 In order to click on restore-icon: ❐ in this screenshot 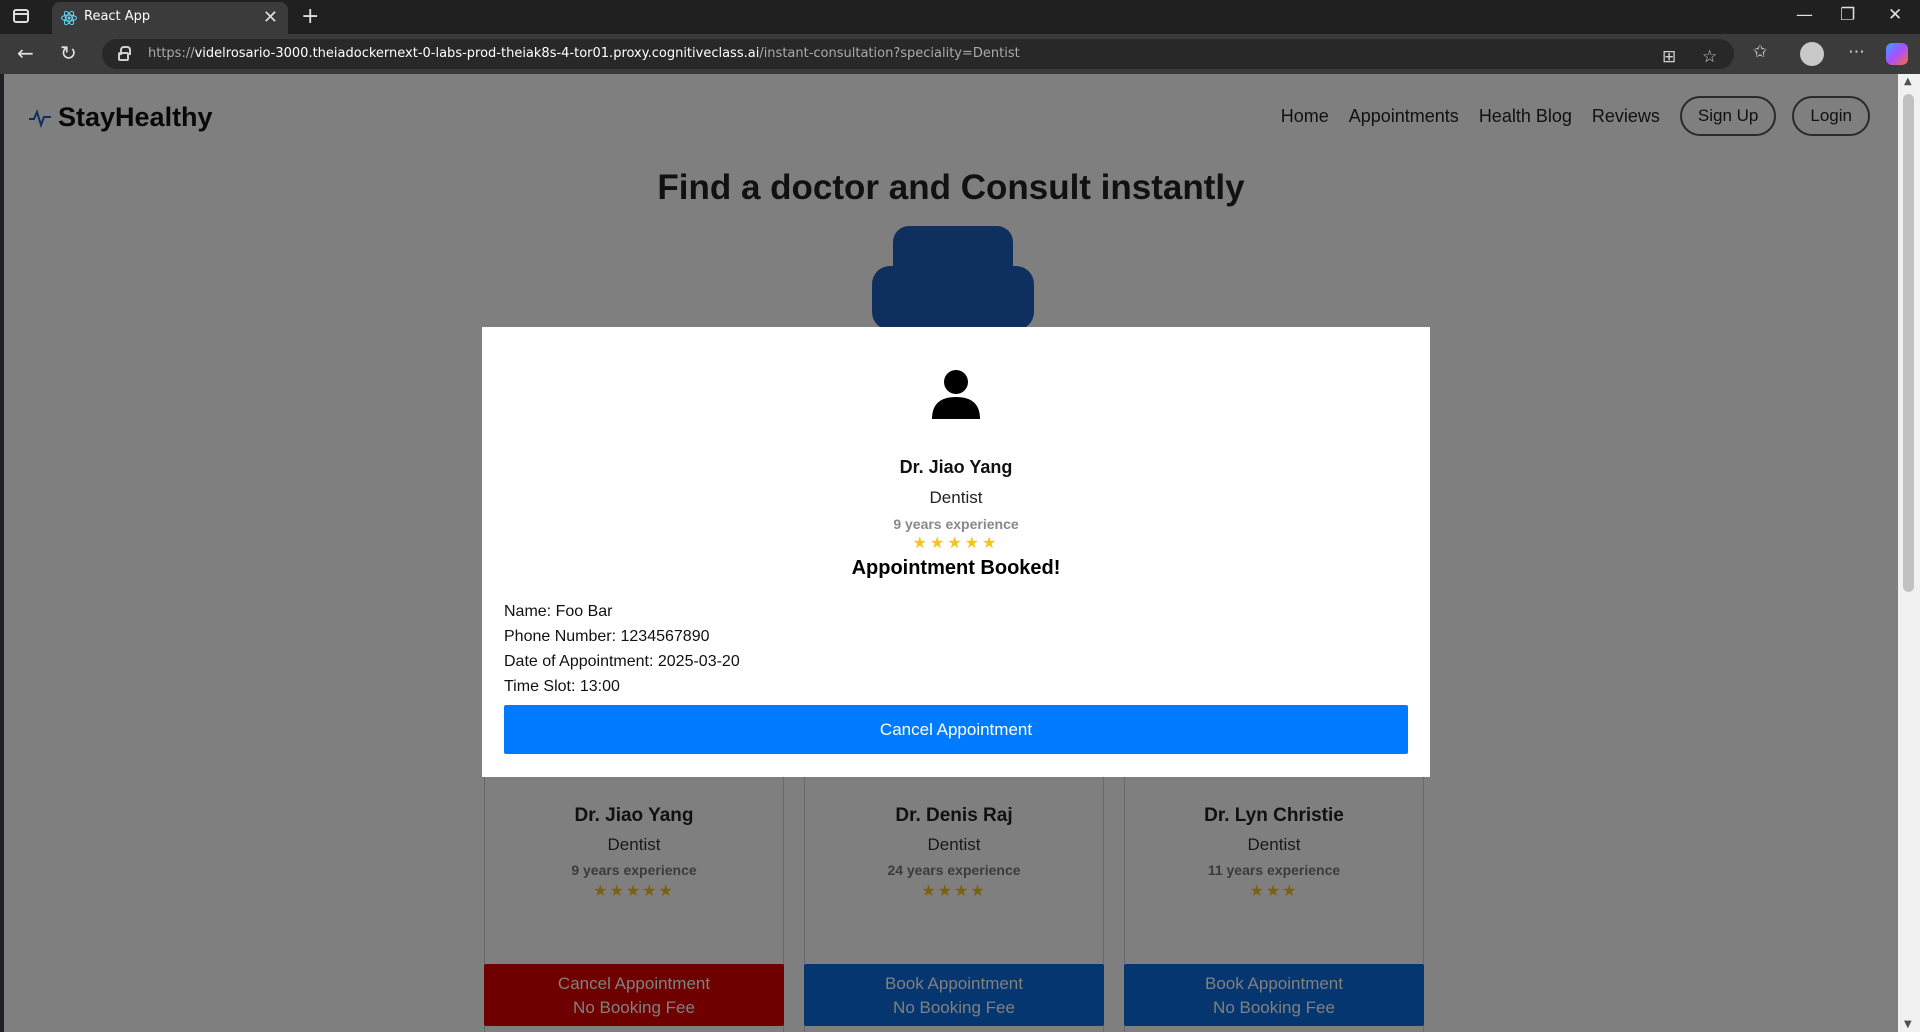, I will do `click(1847, 15)`.